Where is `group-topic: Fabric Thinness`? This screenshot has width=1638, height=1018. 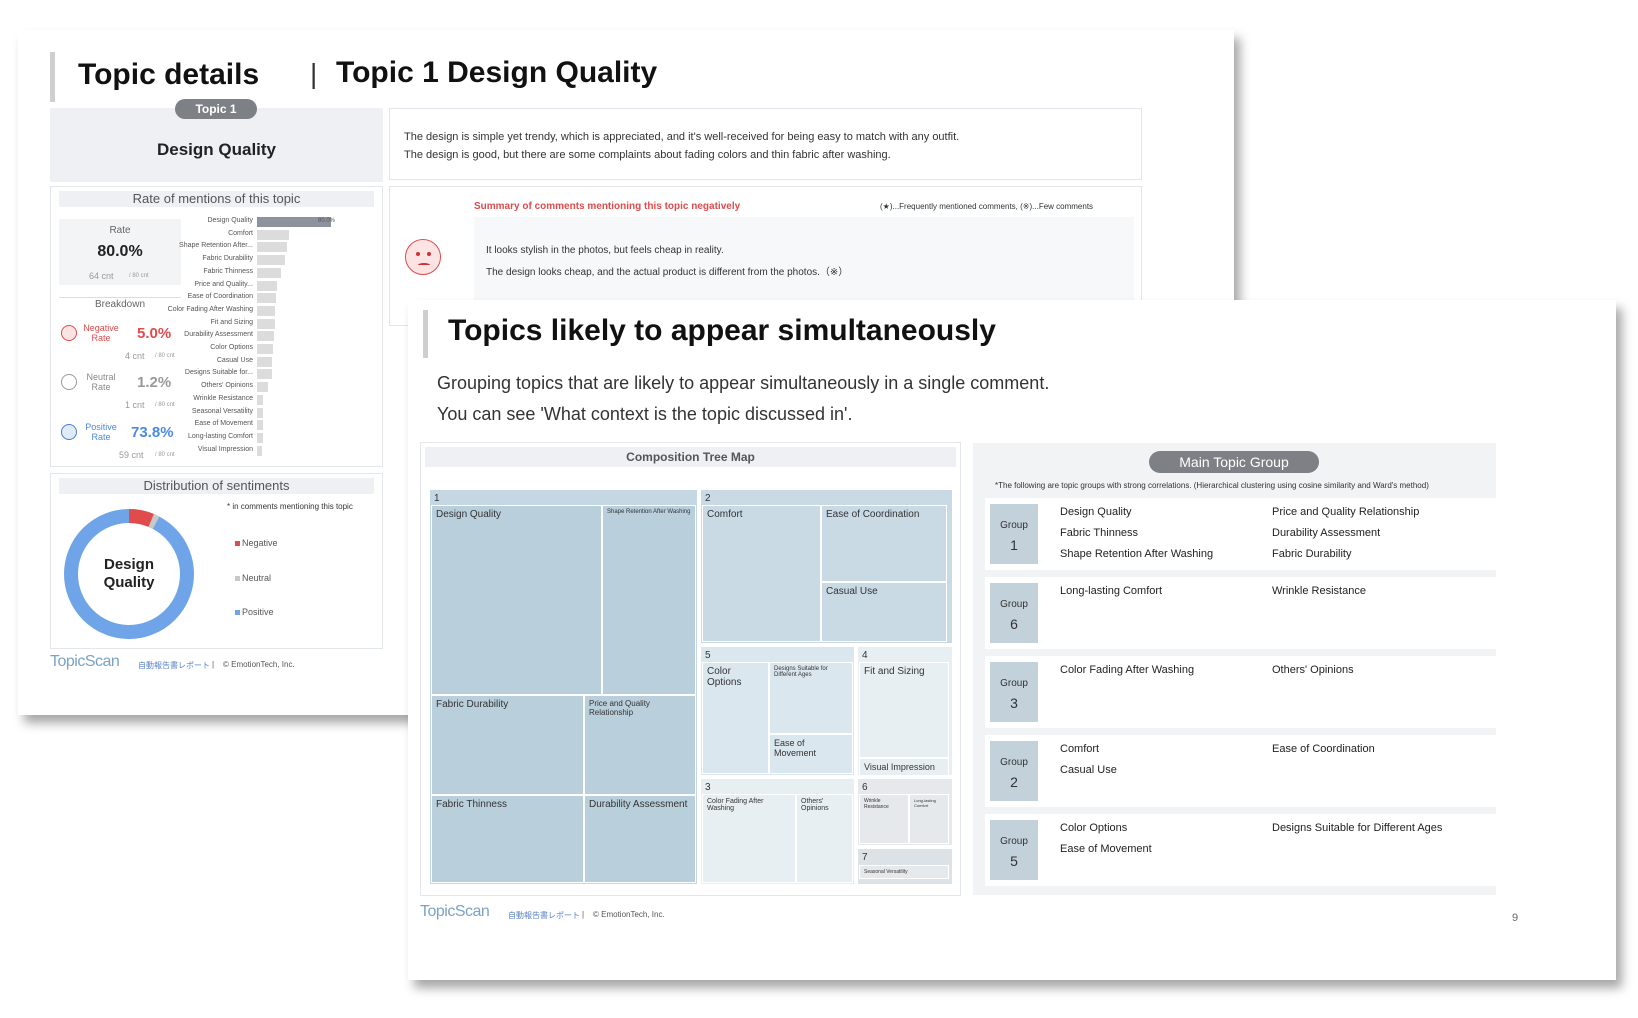
group-topic: Fabric Thinness is located at coordinates (1099, 533).